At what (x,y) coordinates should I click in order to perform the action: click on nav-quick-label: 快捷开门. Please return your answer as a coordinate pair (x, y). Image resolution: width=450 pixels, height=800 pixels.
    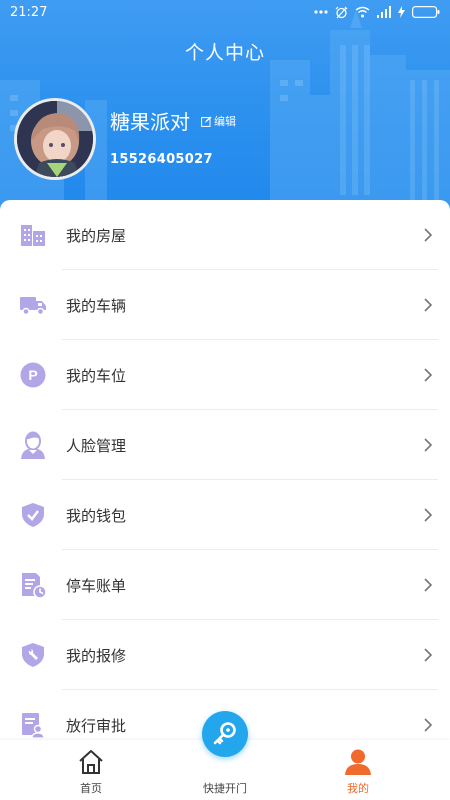
    Looking at the image, I should click on (225, 788).